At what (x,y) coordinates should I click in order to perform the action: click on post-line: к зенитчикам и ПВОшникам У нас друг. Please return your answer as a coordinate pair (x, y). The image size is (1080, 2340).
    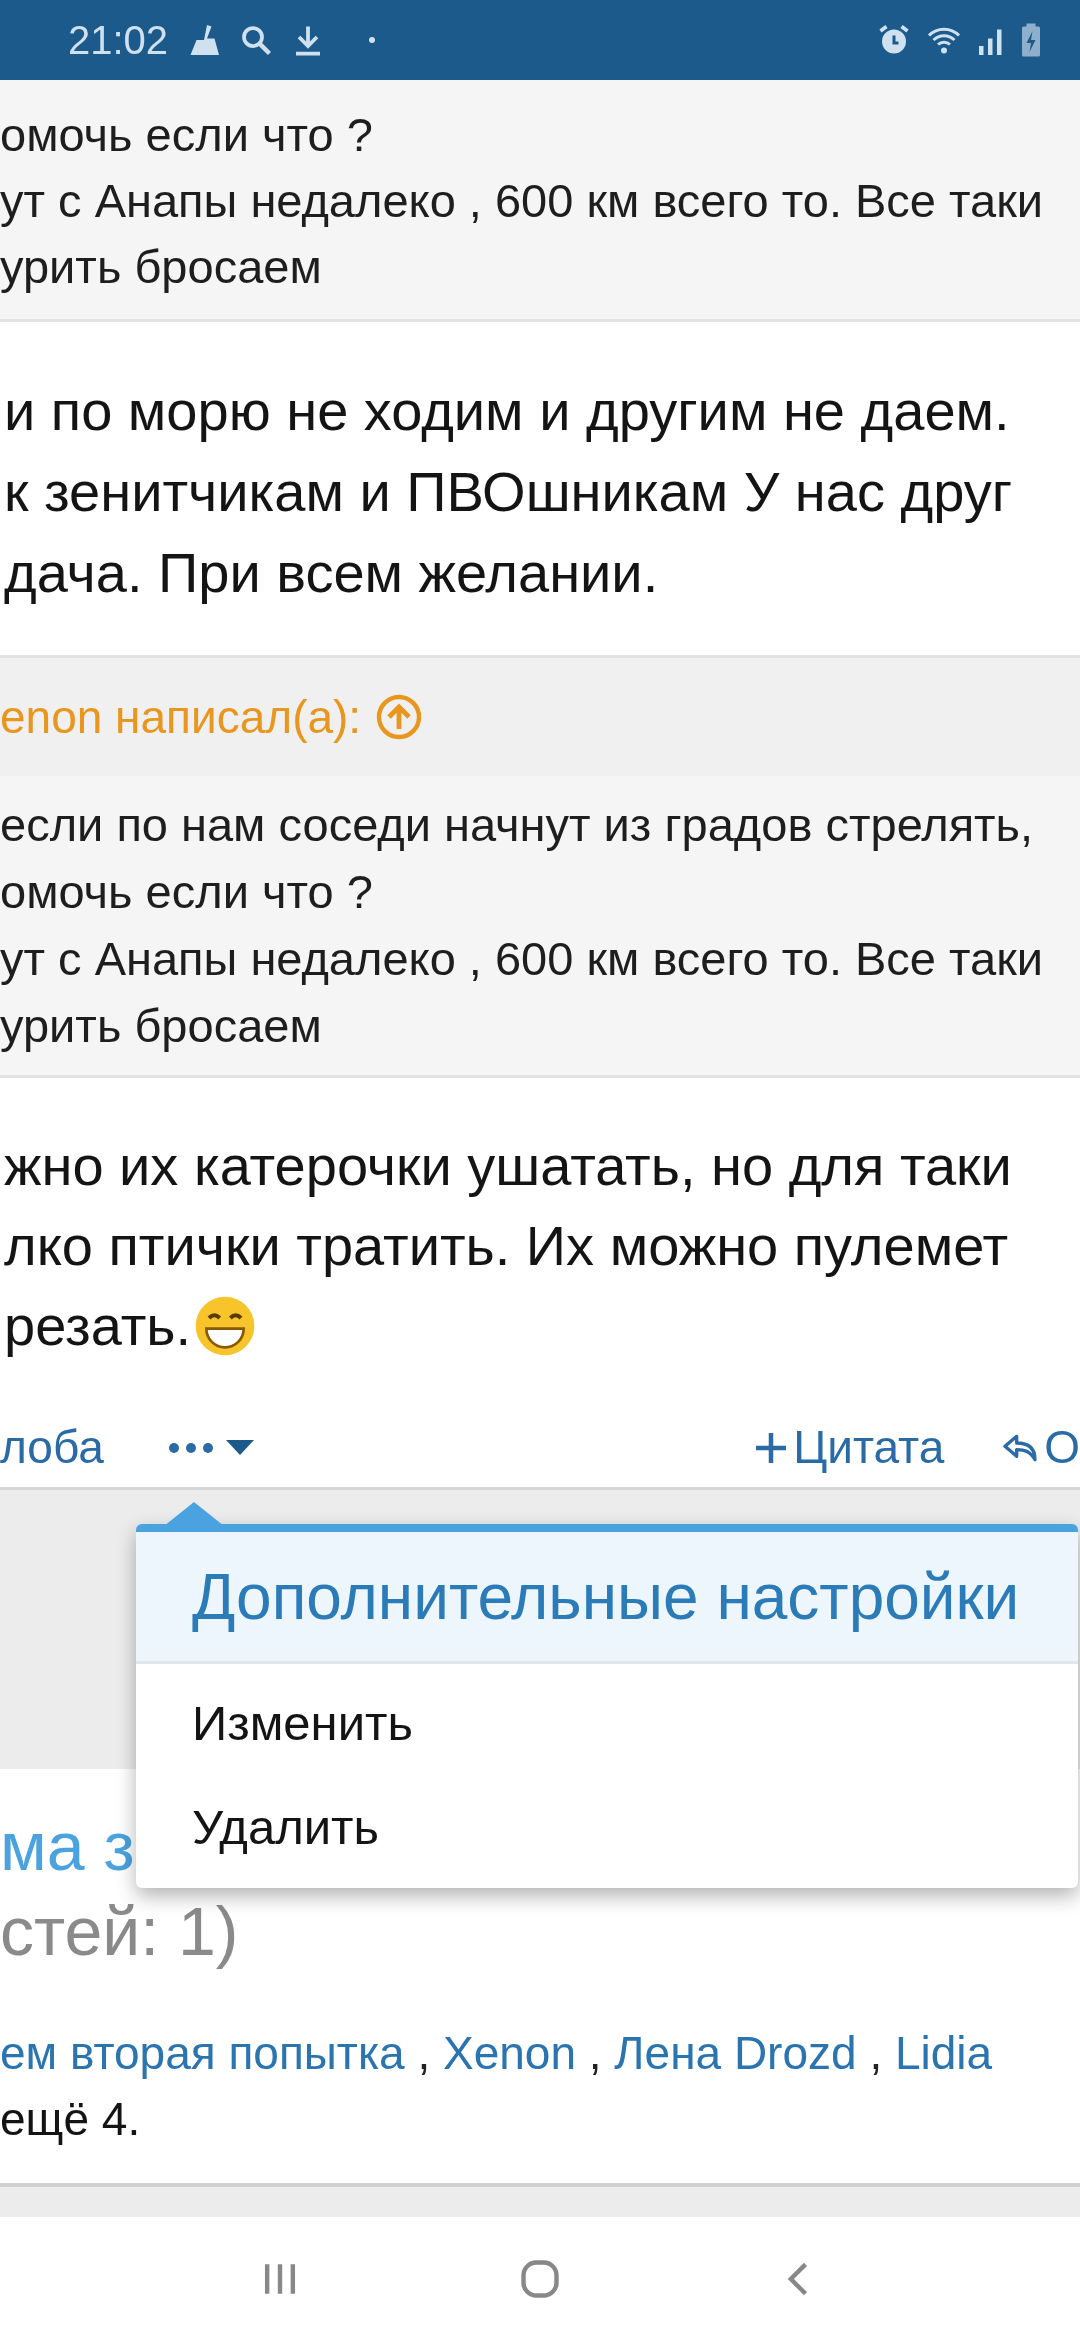
    Looking at the image, I should click on (509, 492).